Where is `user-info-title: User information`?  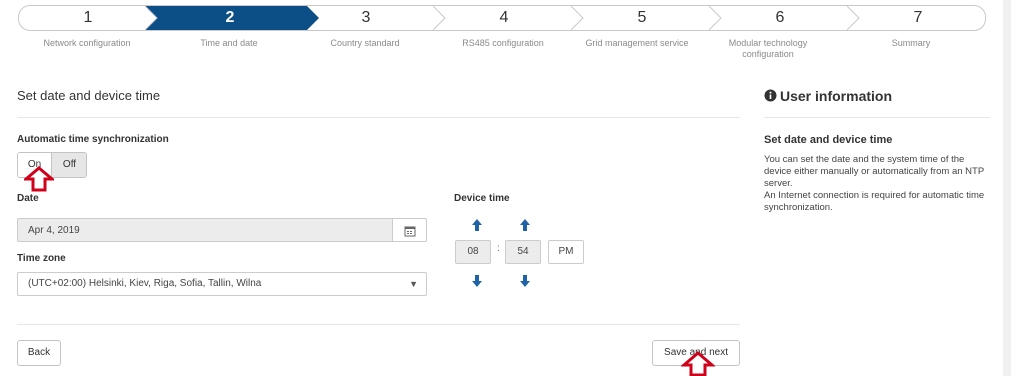
user-info-title: User information is located at coordinates (828, 96).